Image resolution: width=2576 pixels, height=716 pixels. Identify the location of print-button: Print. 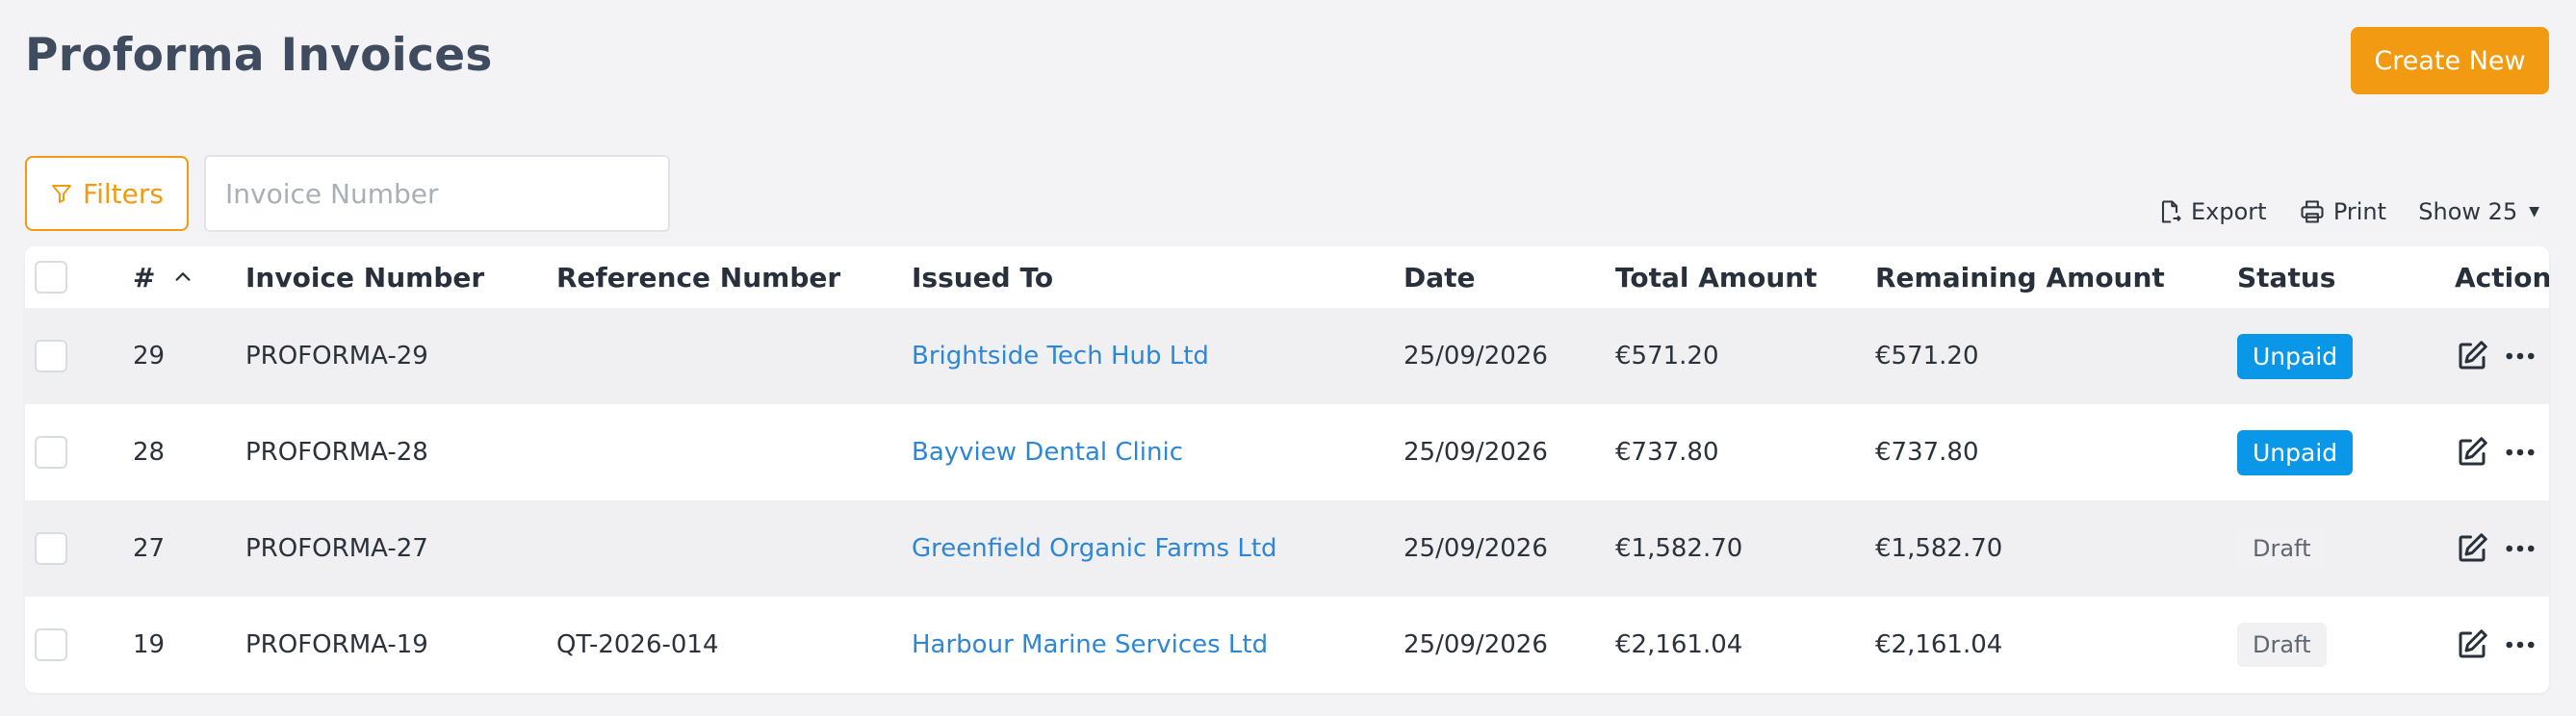
(2343, 211).